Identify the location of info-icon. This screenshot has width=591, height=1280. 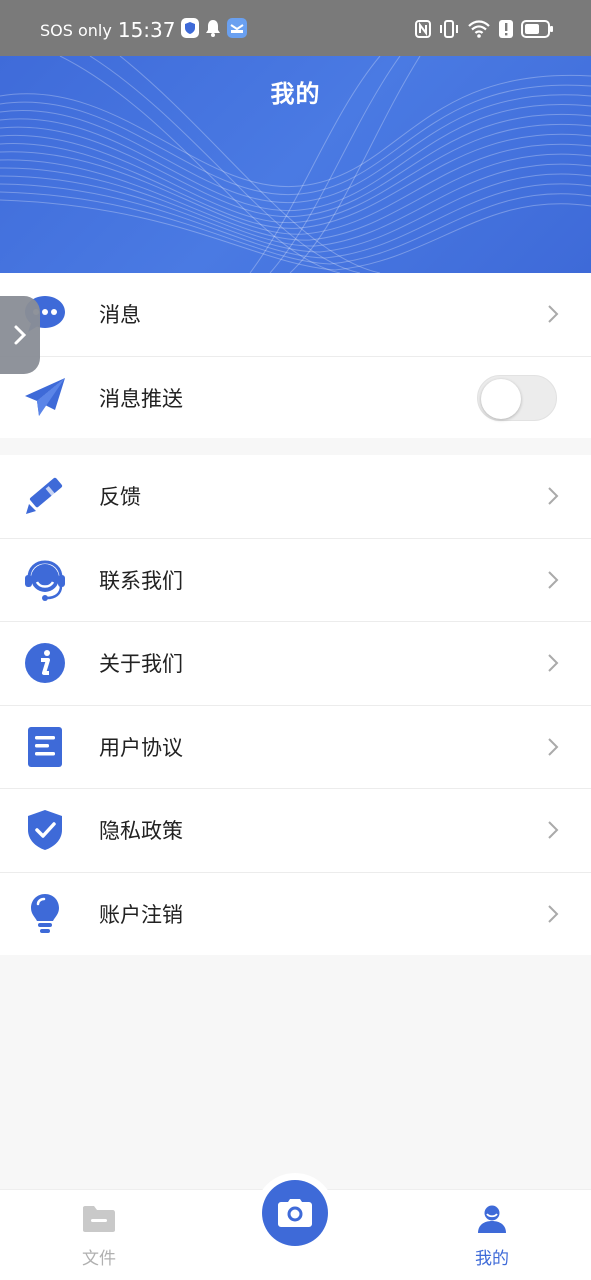
(45, 663).